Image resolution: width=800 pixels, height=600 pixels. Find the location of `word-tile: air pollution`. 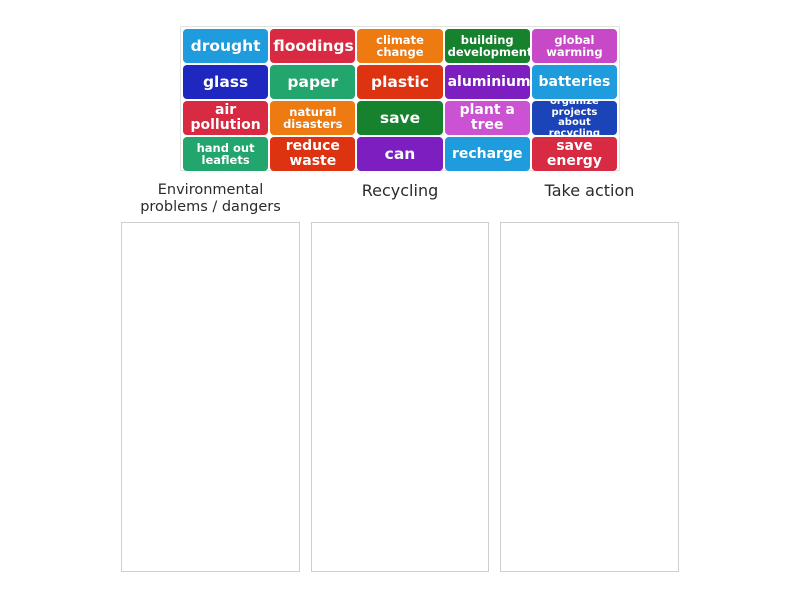

word-tile: air pollution is located at coordinates (226, 118).